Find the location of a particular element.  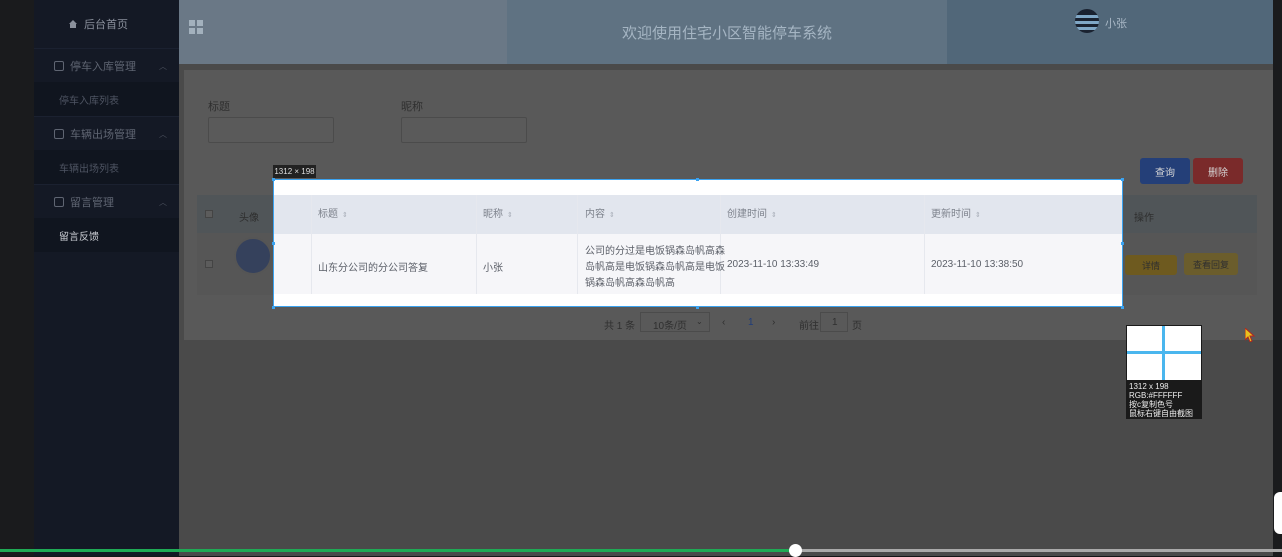

cell-title: 山东分公司的分公司答复 is located at coordinates (373, 268).